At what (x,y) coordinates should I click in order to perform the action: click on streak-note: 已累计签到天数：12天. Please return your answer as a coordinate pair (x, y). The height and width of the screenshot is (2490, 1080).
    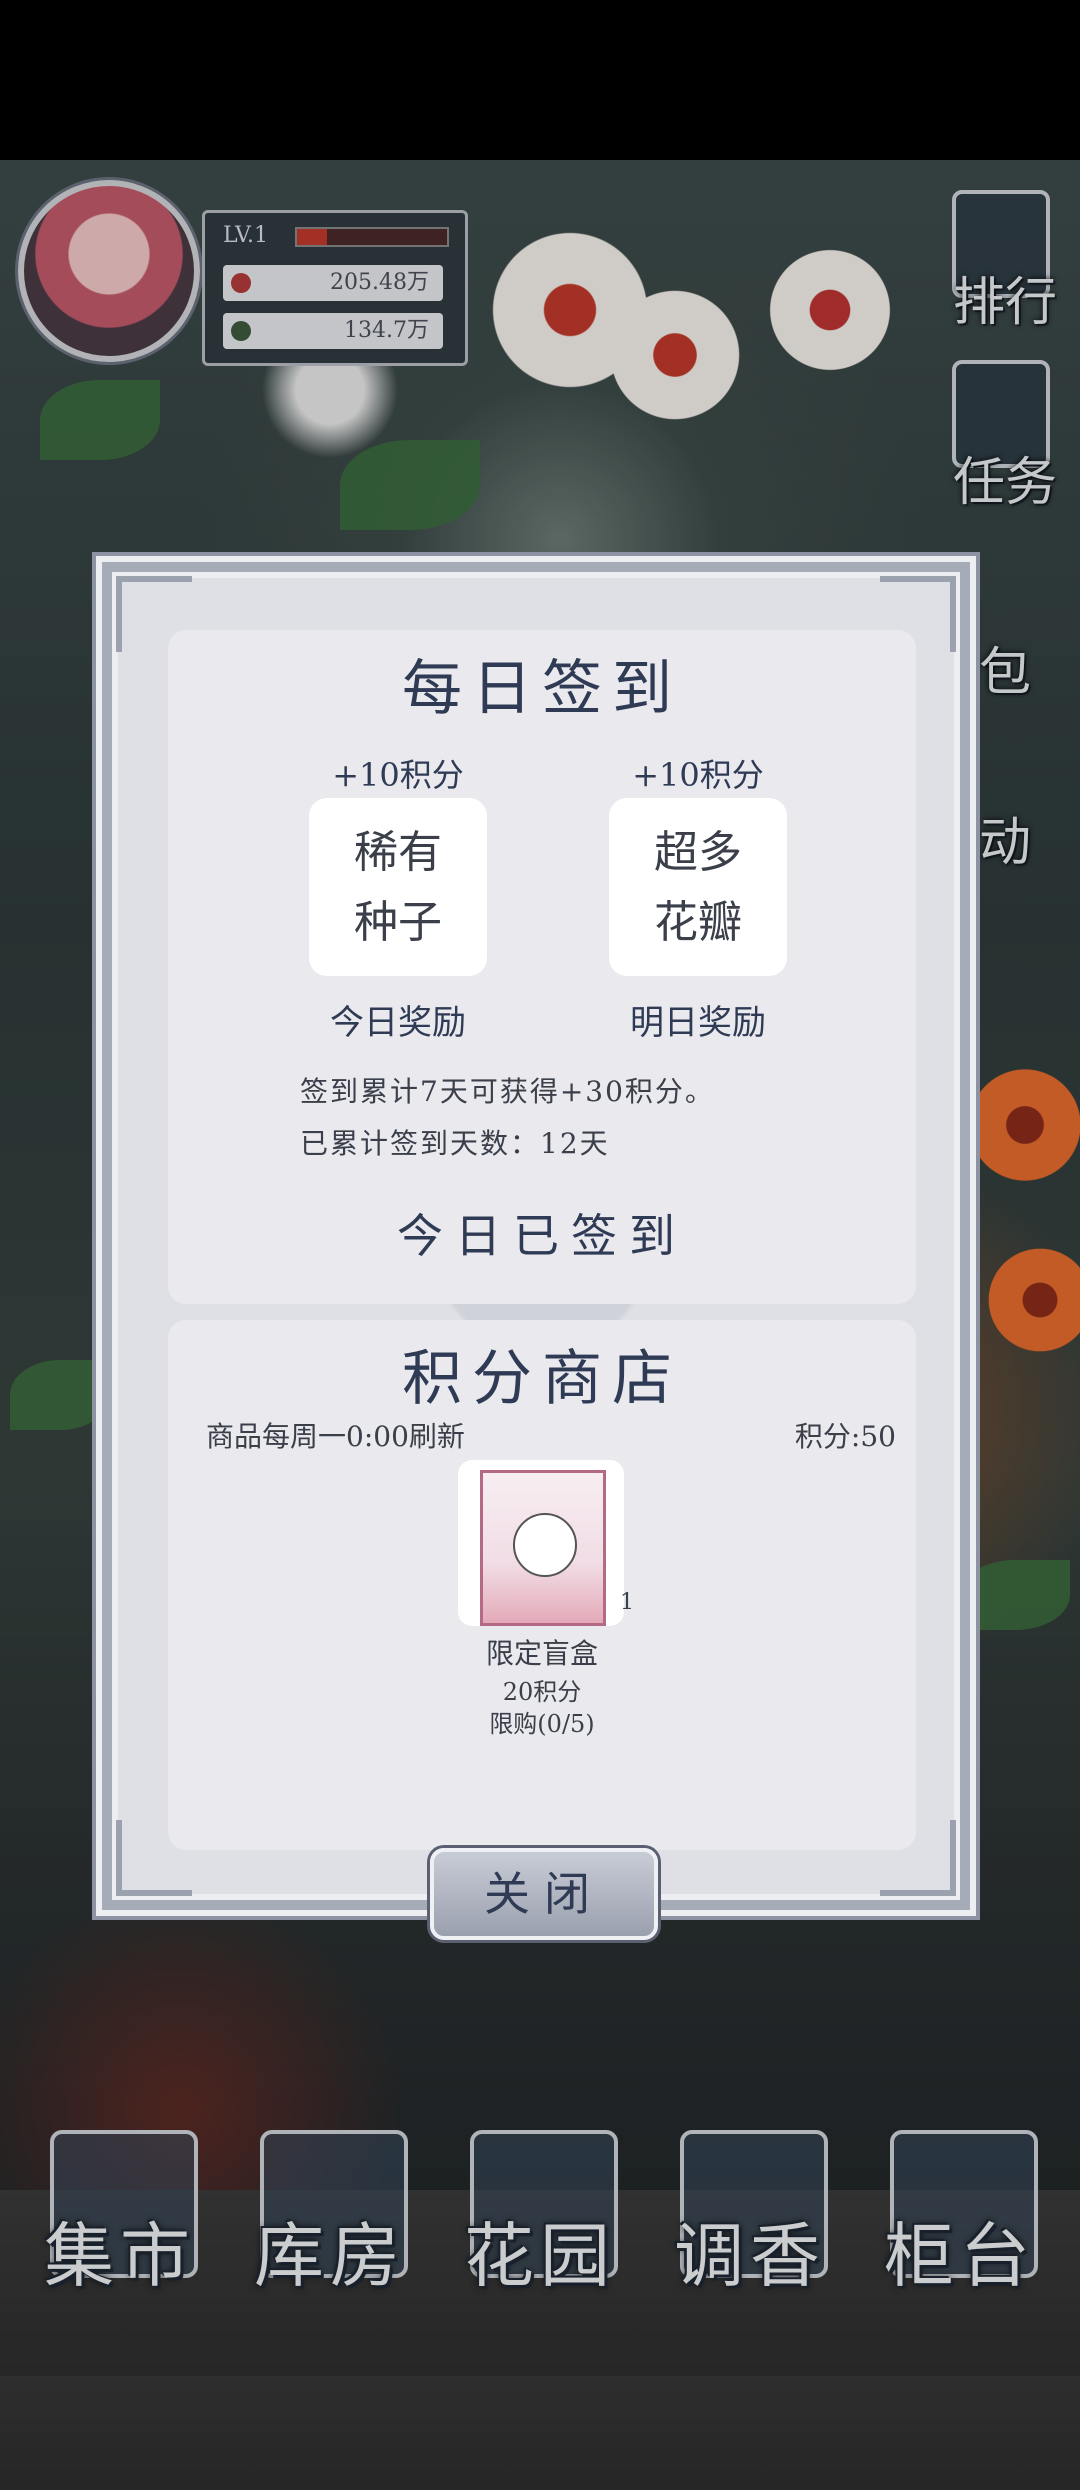
    Looking at the image, I should click on (455, 1143).